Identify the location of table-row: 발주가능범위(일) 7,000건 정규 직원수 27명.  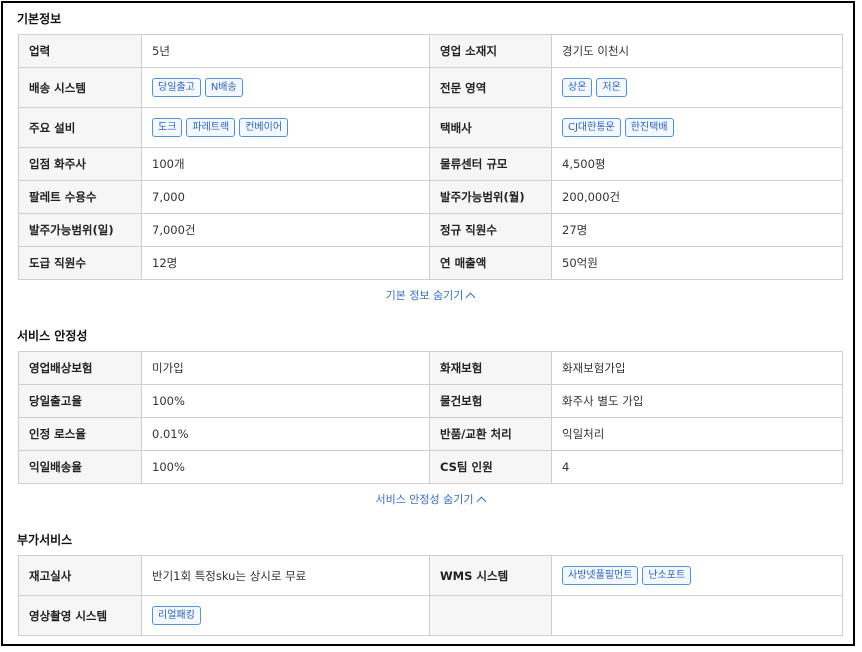
(430, 230).